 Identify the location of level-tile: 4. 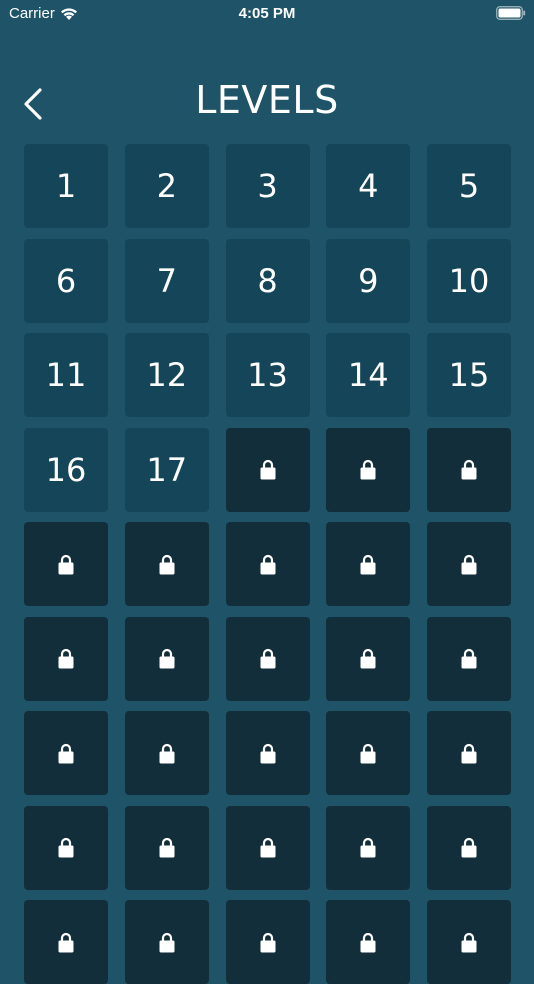
(368, 186).